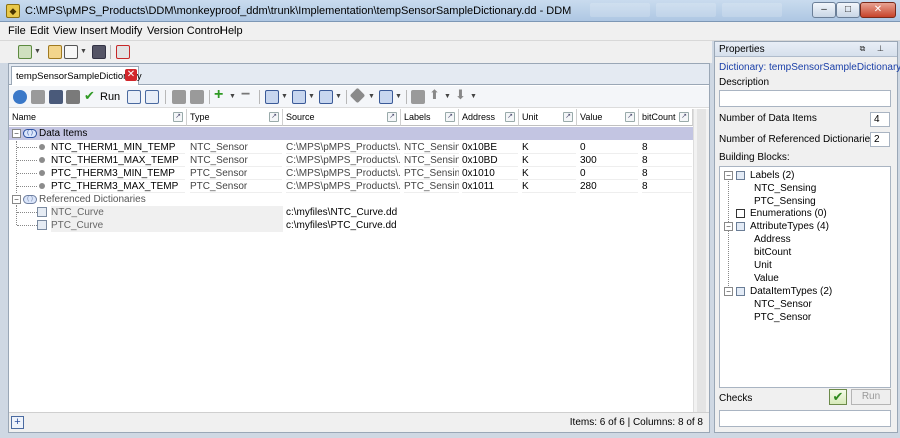 The width and height of the screenshot is (900, 438). I want to click on copy-dropdown-caret-icon: ▼, so click(83, 51).